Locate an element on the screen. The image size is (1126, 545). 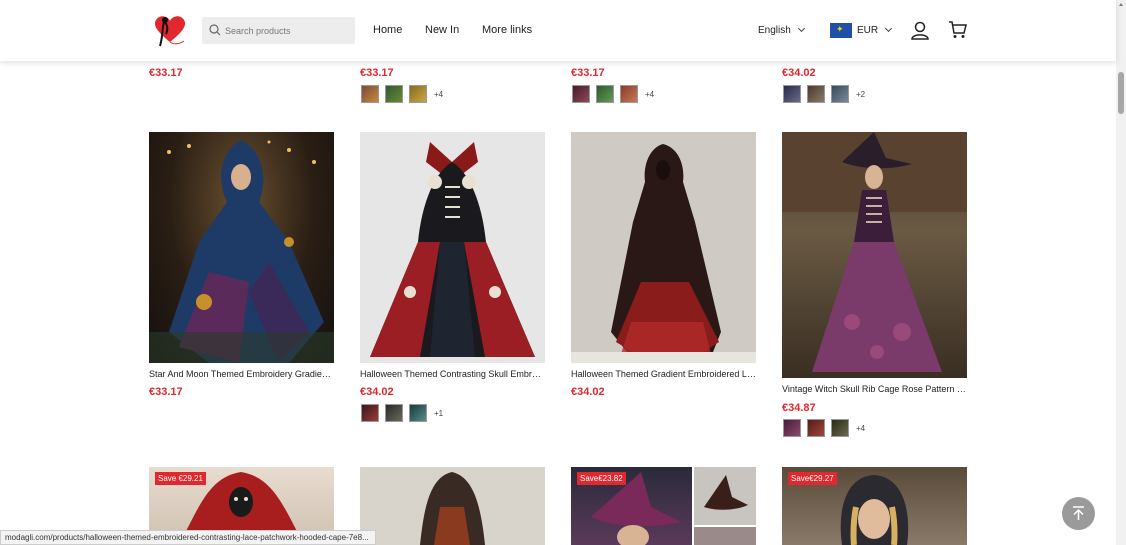
cart-icon is located at coordinates (957, 30).